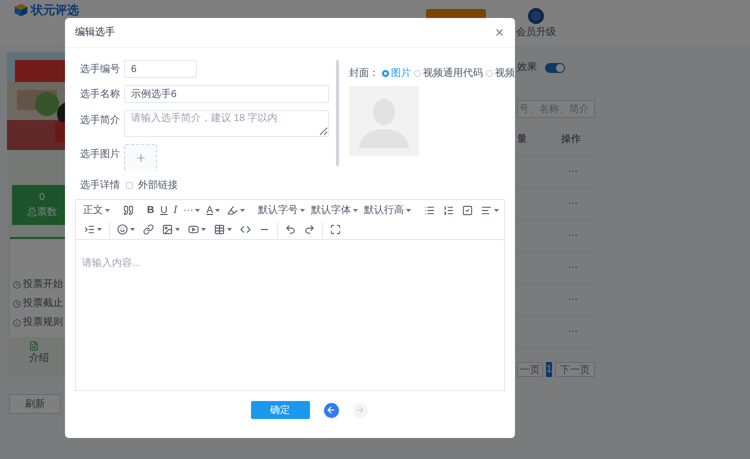  Describe the element at coordinates (175, 210) in the screenshot. I see `italic-button: I` at that location.